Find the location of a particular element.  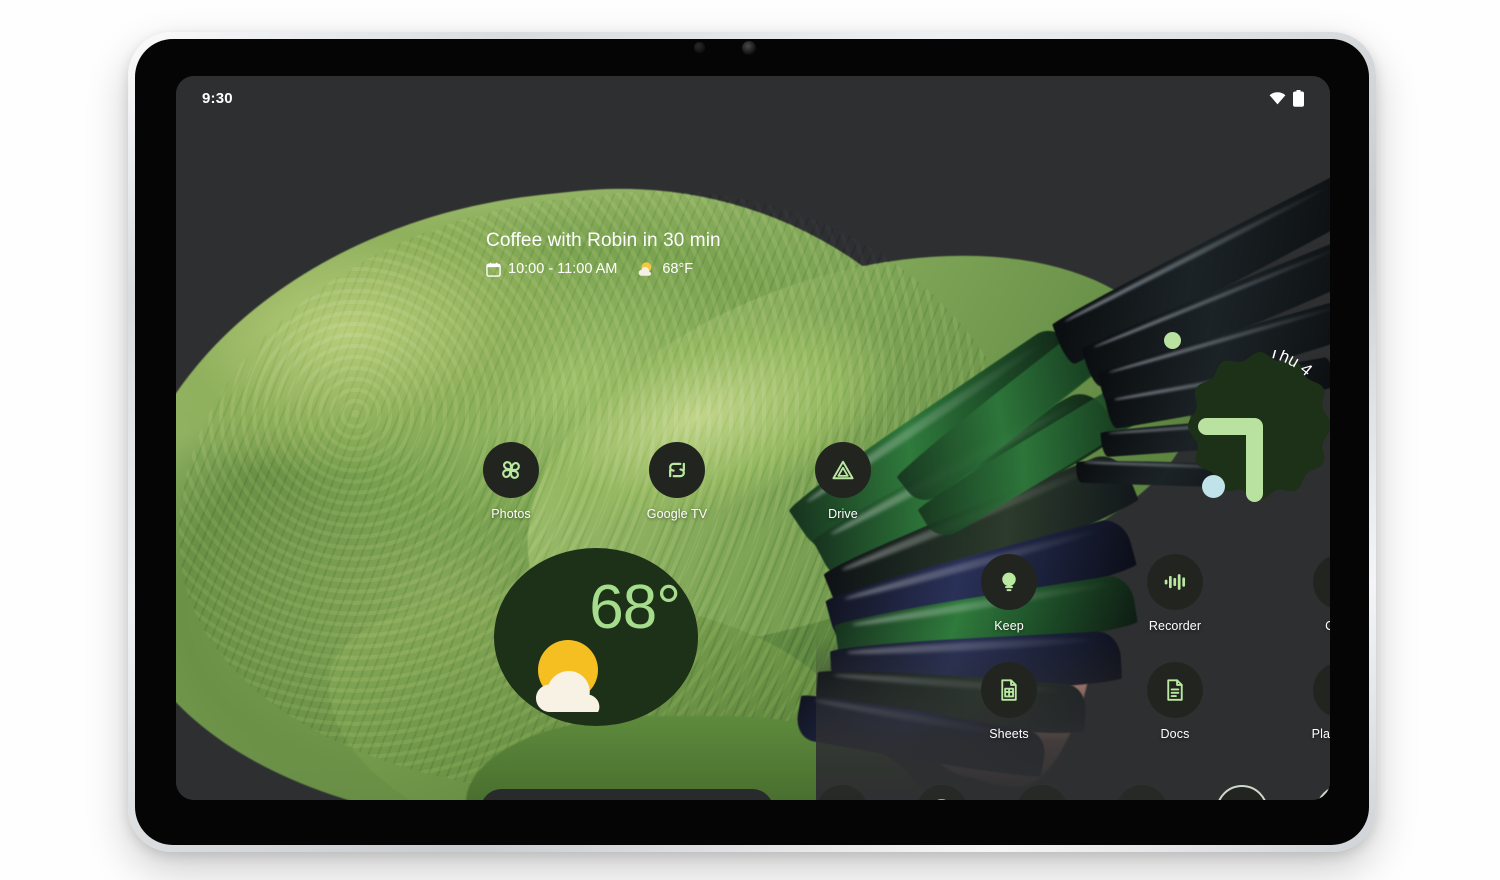

photos-pinwheel-icon is located at coordinates (511, 470).